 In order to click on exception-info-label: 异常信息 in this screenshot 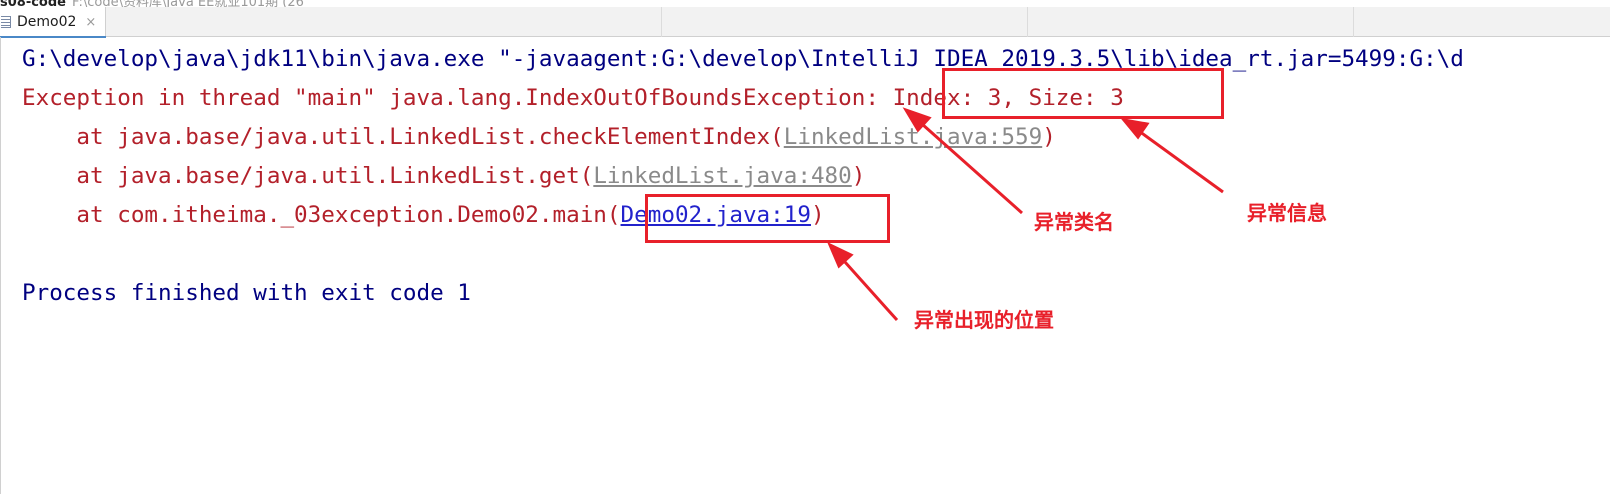, I will do `click(1287, 213)`.